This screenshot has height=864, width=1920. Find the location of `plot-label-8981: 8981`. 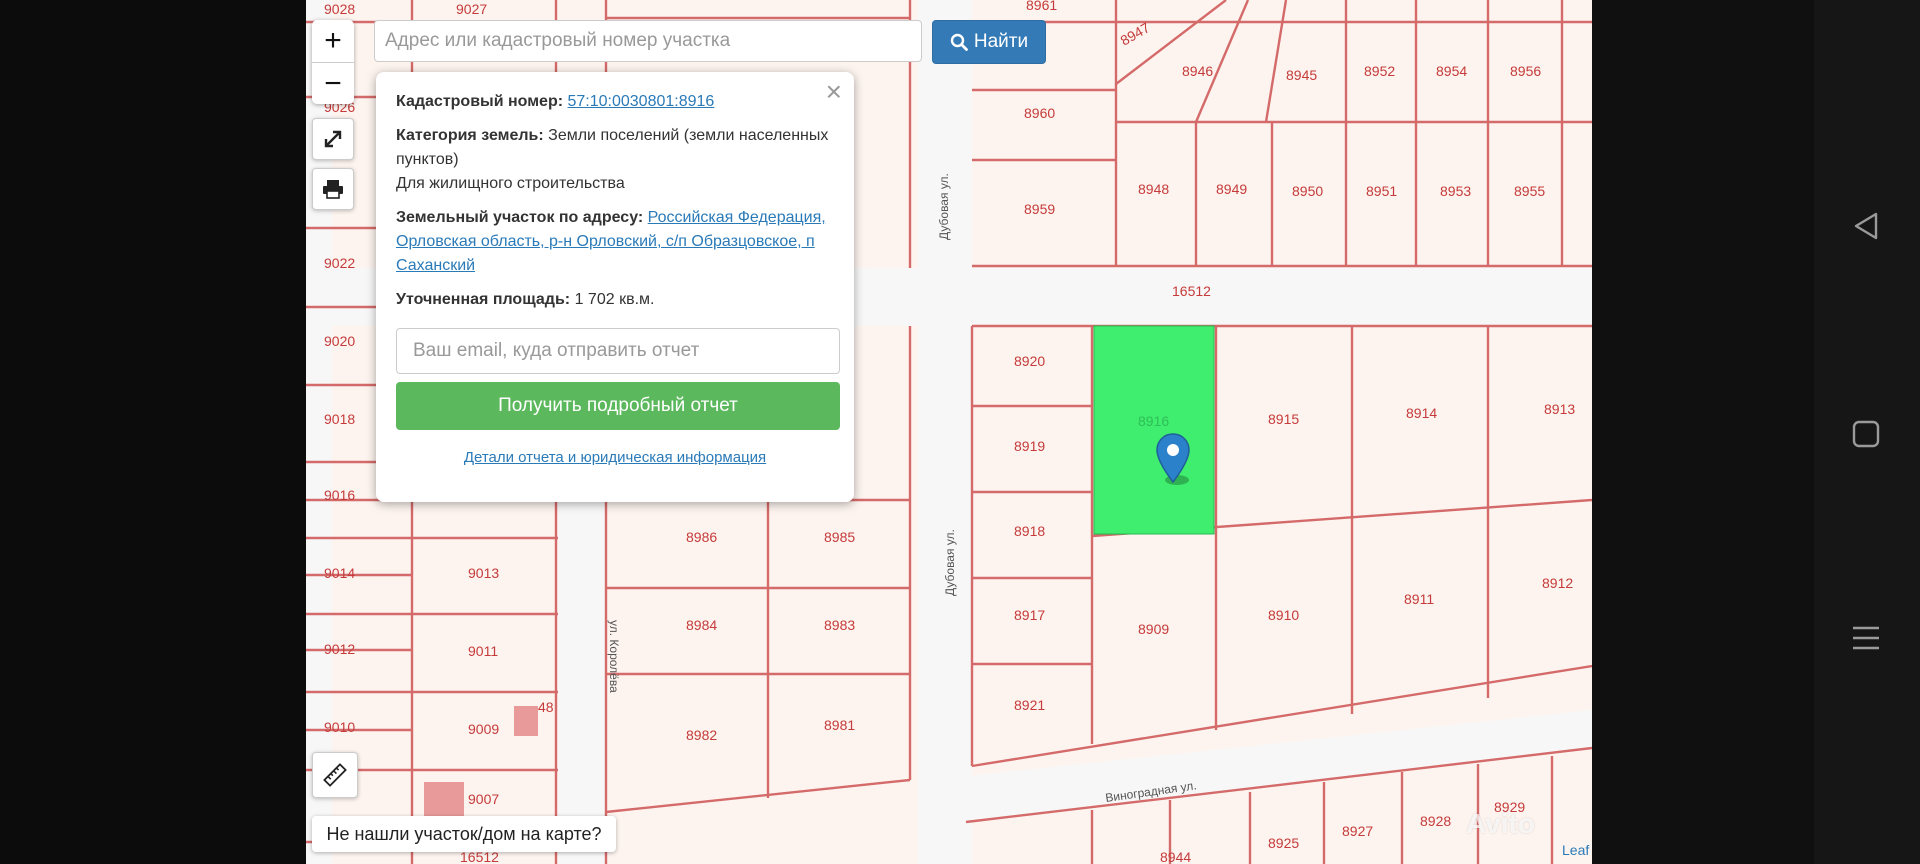

plot-label-8981: 8981 is located at coordinates (839, 725).